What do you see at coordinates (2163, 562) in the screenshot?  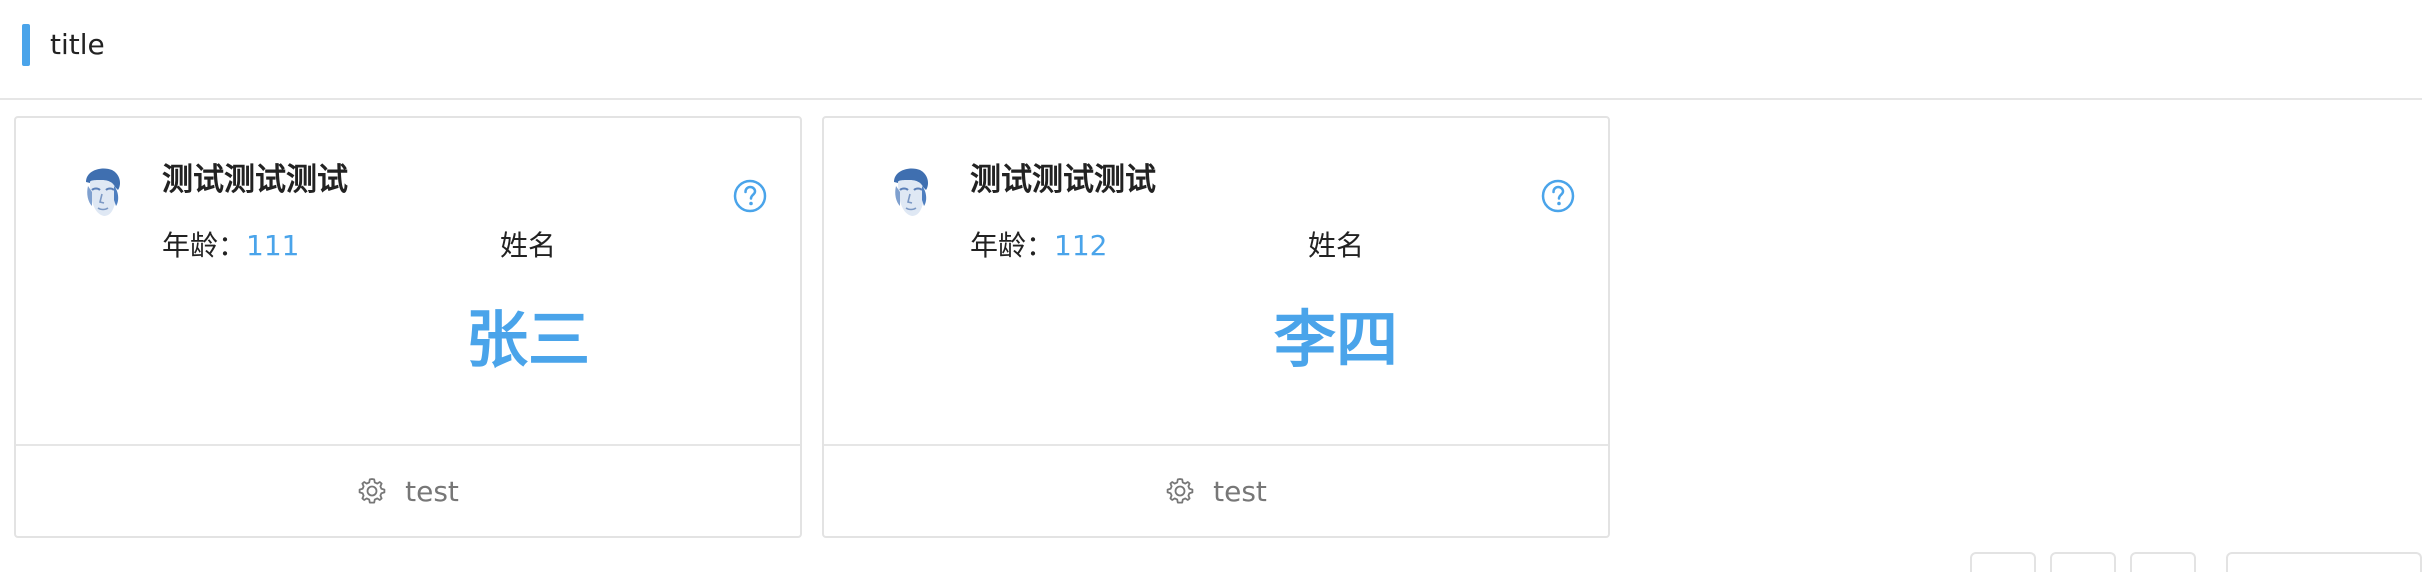 I see `pagination-next-button` at bounding box center [2163, 562].